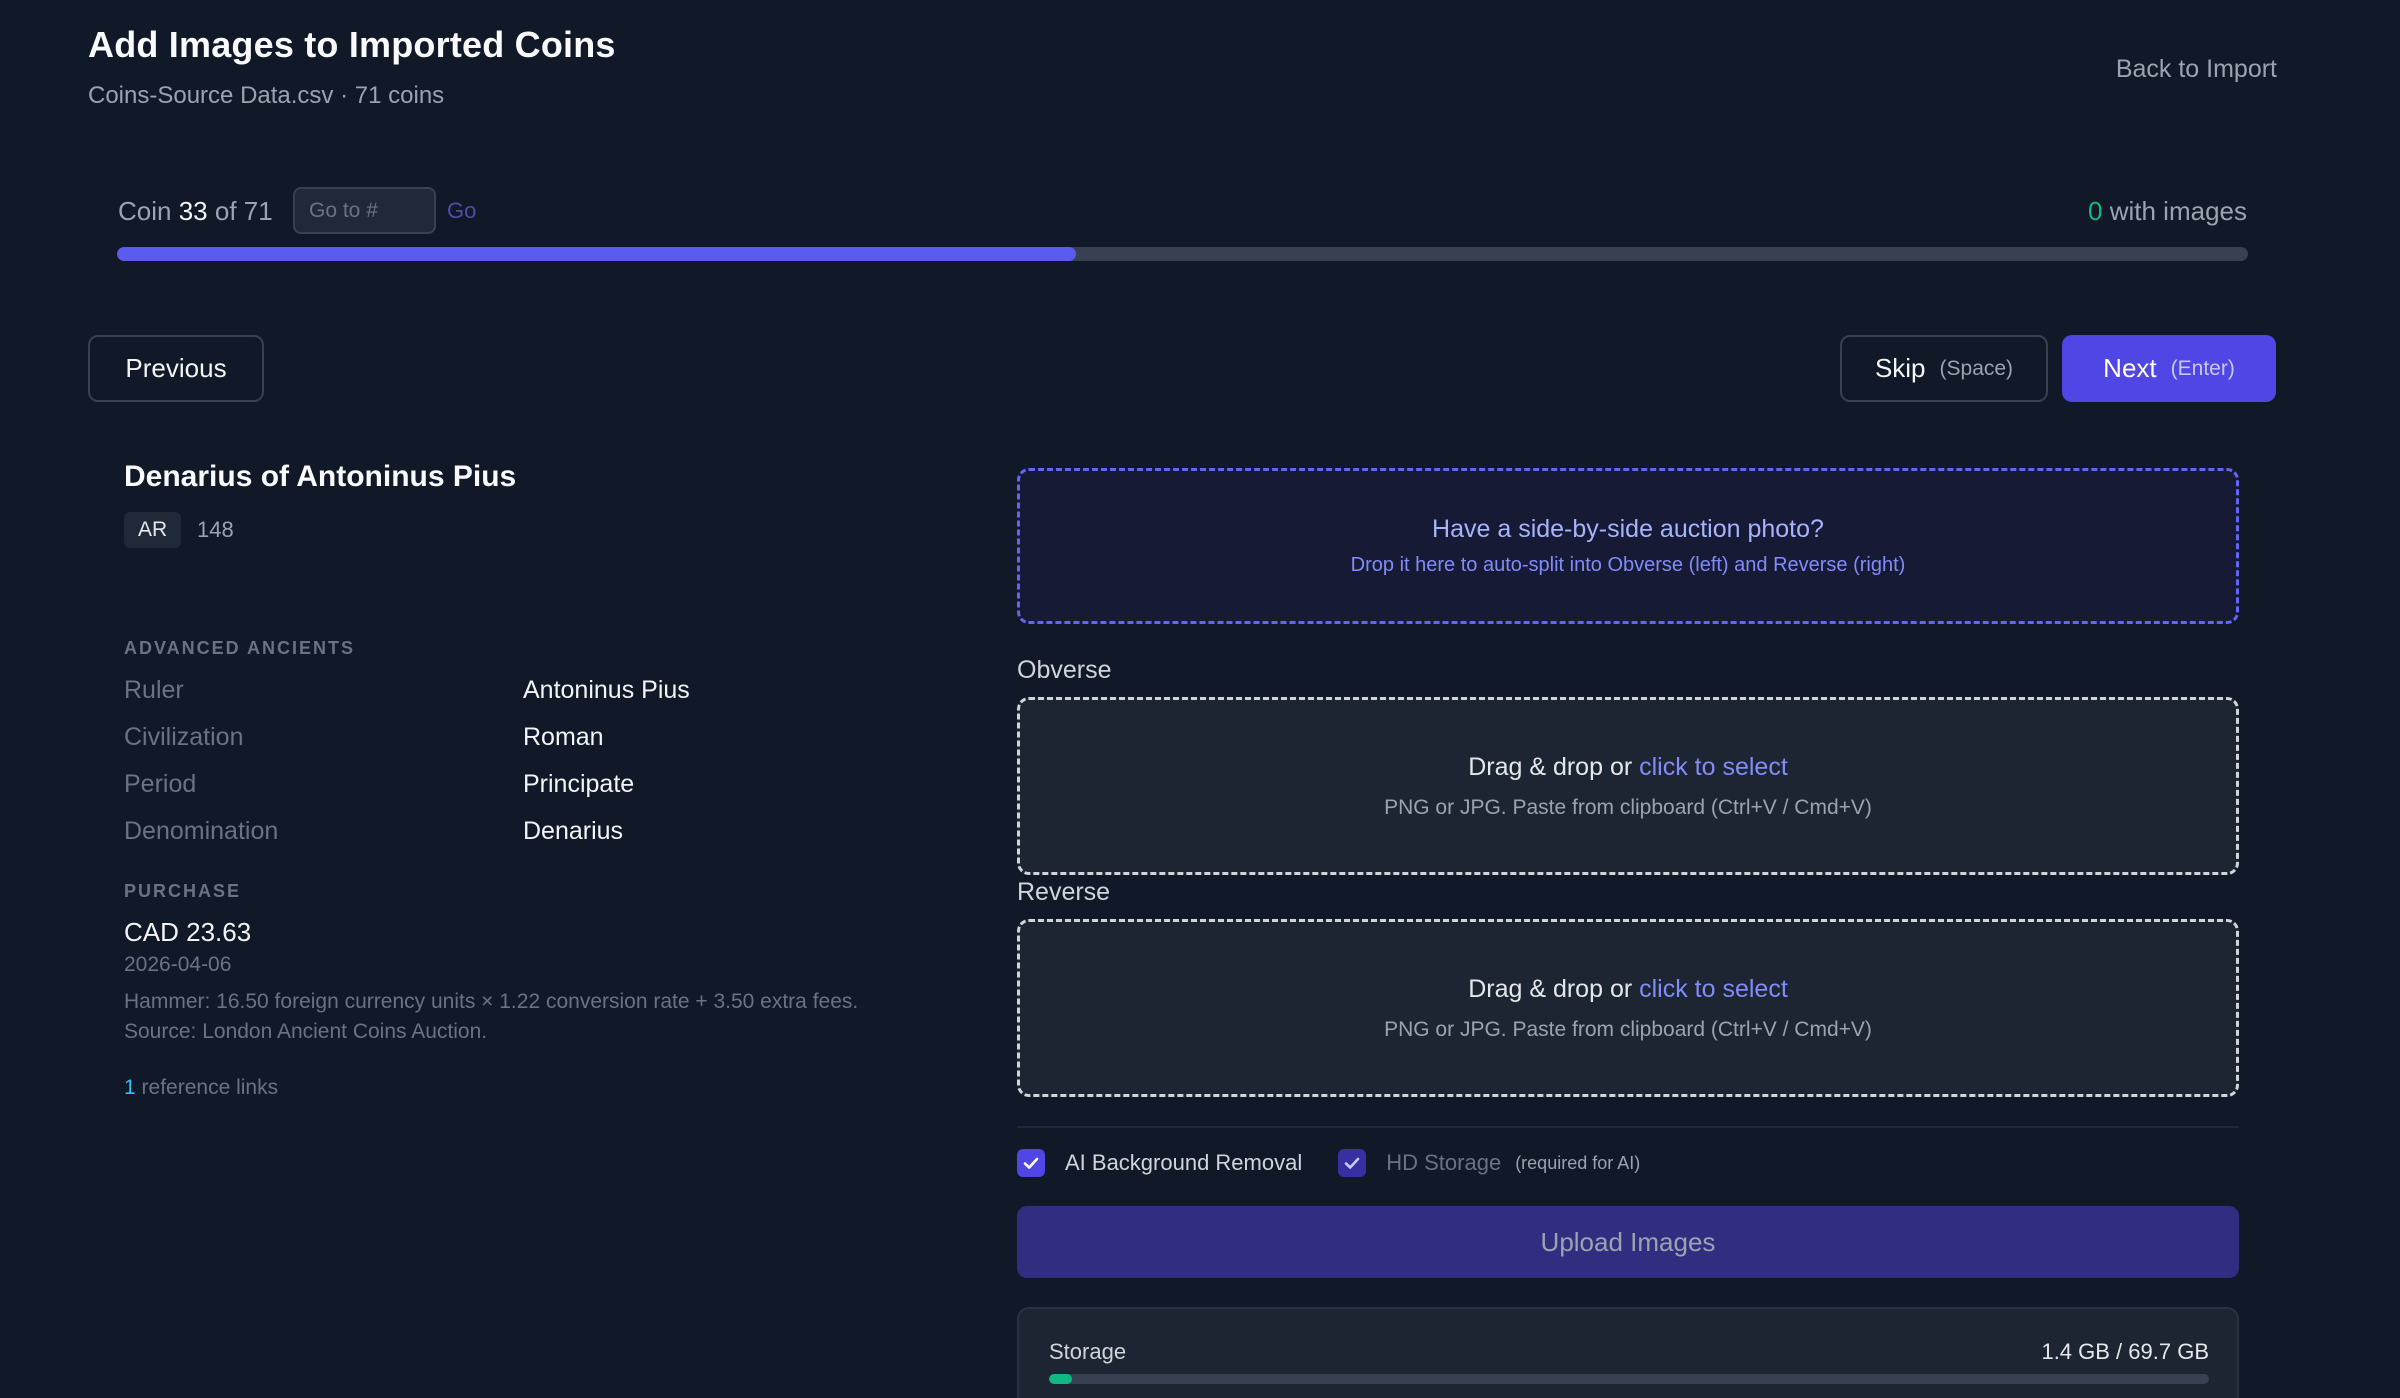 Image resolution: width=2400 pixels, height=1398 pixels. I want to click on storage-usage-text: 1.4 GB / 69.7 GB, so click(2125, 1351).